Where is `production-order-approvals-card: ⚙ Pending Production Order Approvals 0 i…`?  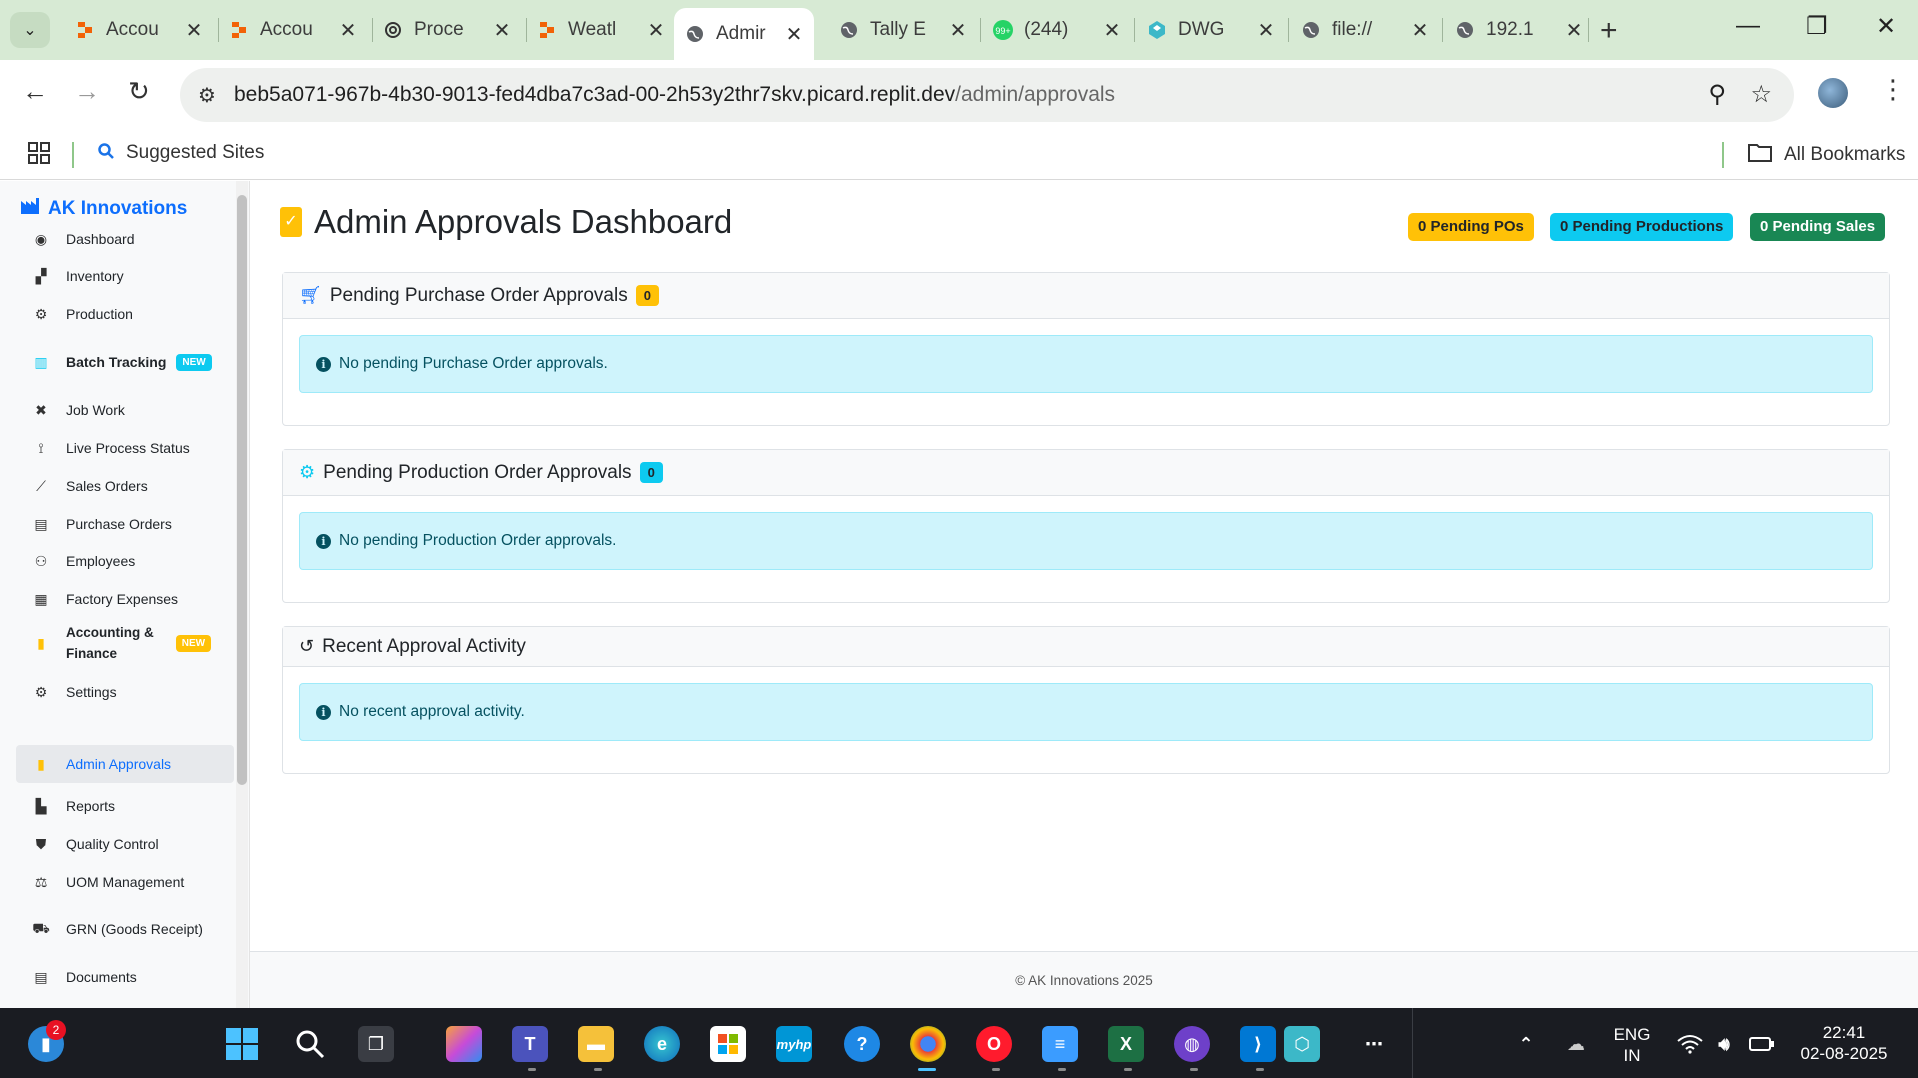
production-order-approvals-card: ⚙ Pending Production Order Approvals 0 i… is located at coordinates (1086, 526).